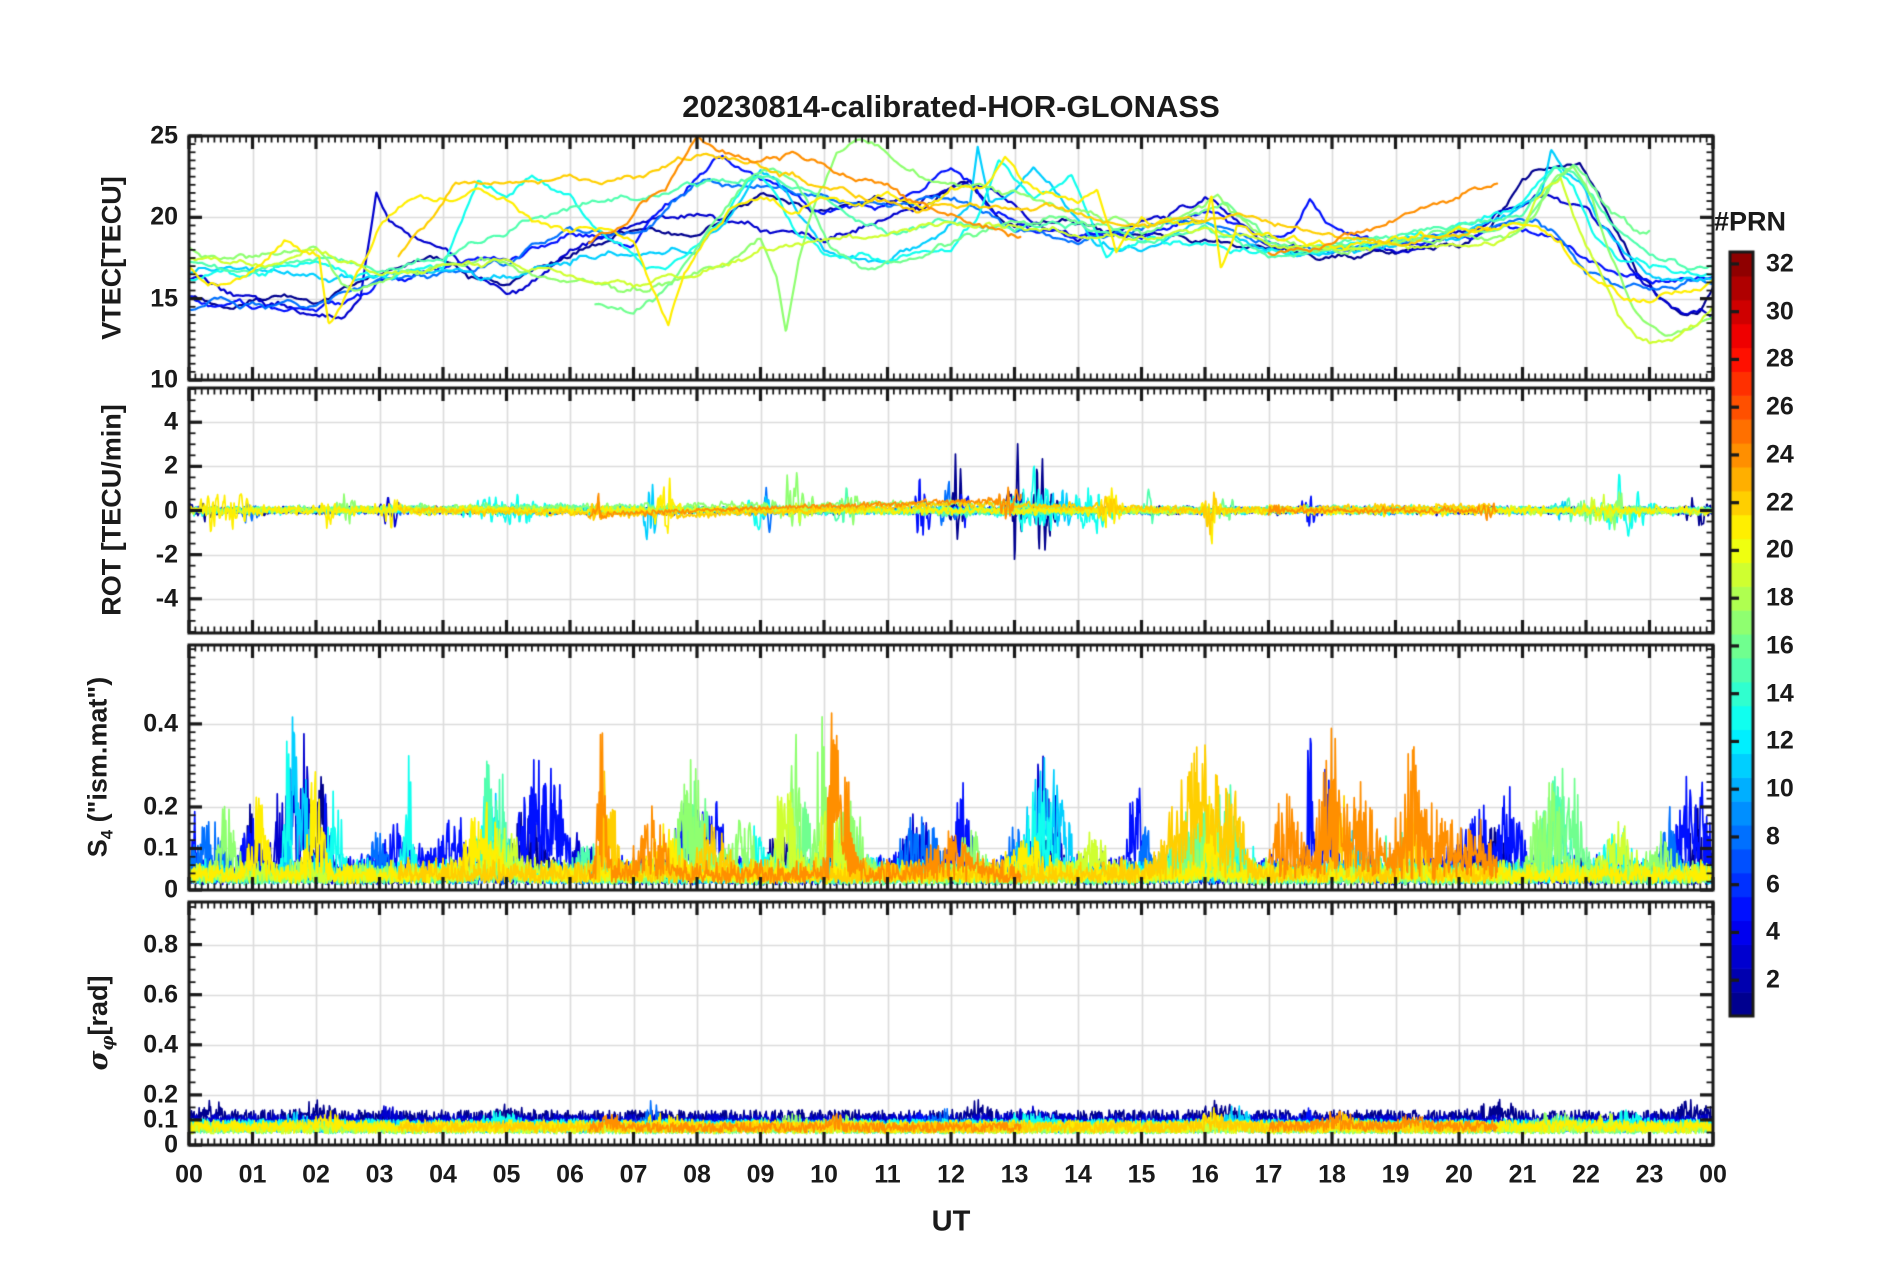  What do you see at coordinates (887, 1174) in the screenshot?
I see `x-tick-label: 11` at bounding box center [887, 1174].